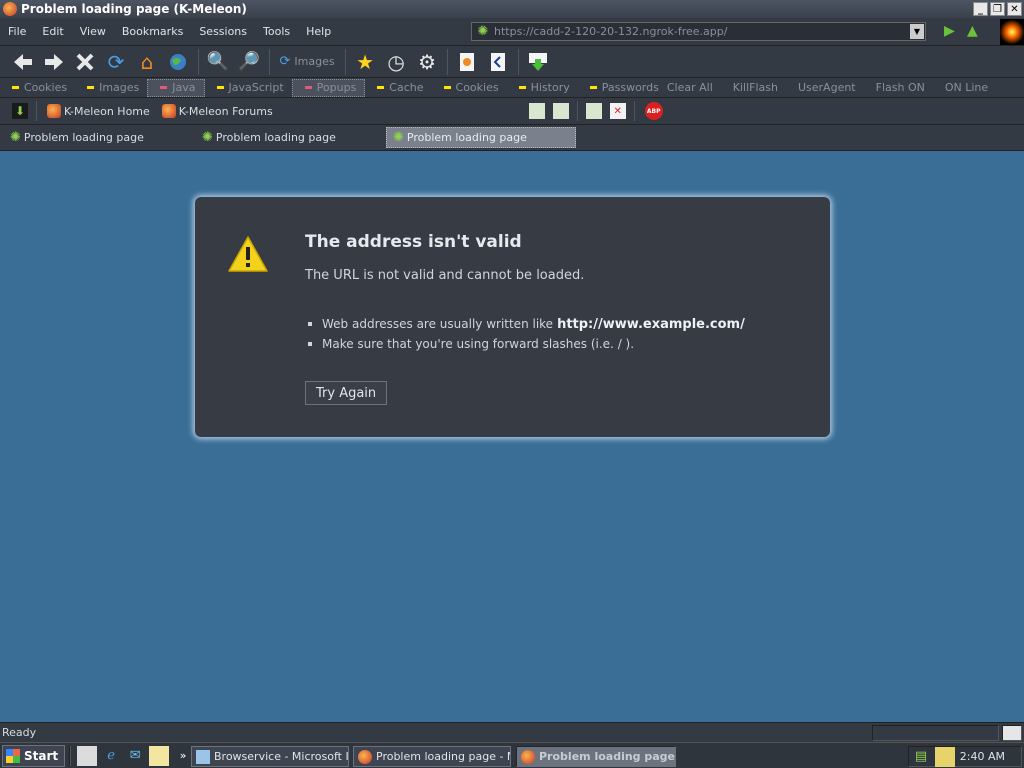  I want to click on toggle-popups: Popups, so click(328, 87).